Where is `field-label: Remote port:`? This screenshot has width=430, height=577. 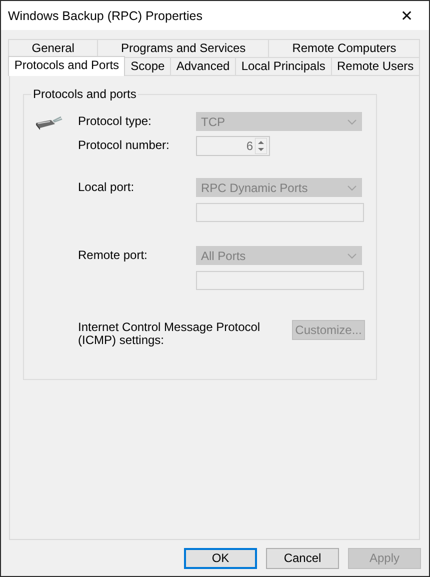 field-label: Remote port: is located at coordinates (113, 255).